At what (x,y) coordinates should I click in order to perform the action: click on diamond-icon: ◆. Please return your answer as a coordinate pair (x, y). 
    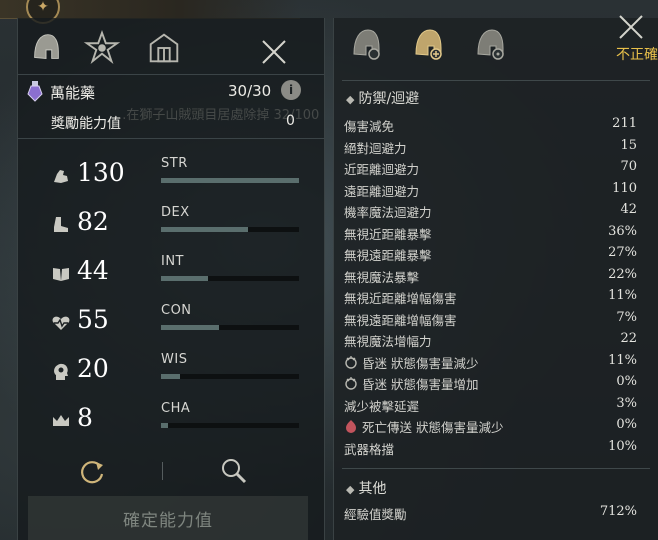
    Looking at the image, I should click on (350, 489).